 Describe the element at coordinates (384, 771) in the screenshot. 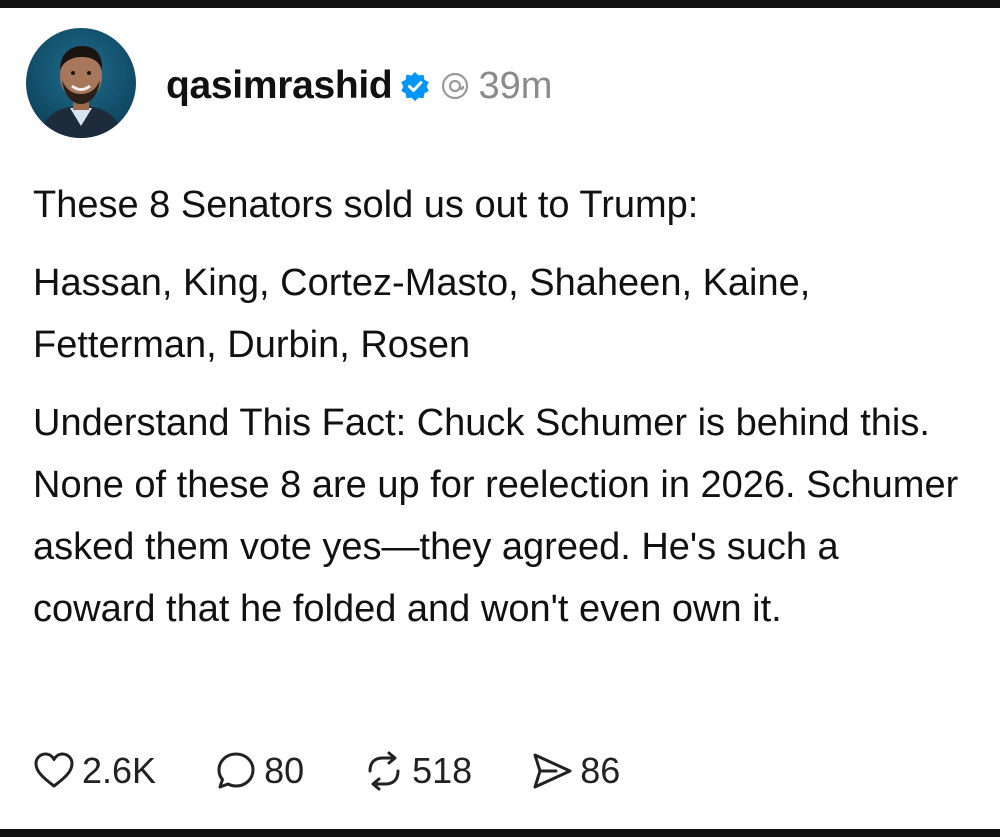

I see `repost-icon` at that location.